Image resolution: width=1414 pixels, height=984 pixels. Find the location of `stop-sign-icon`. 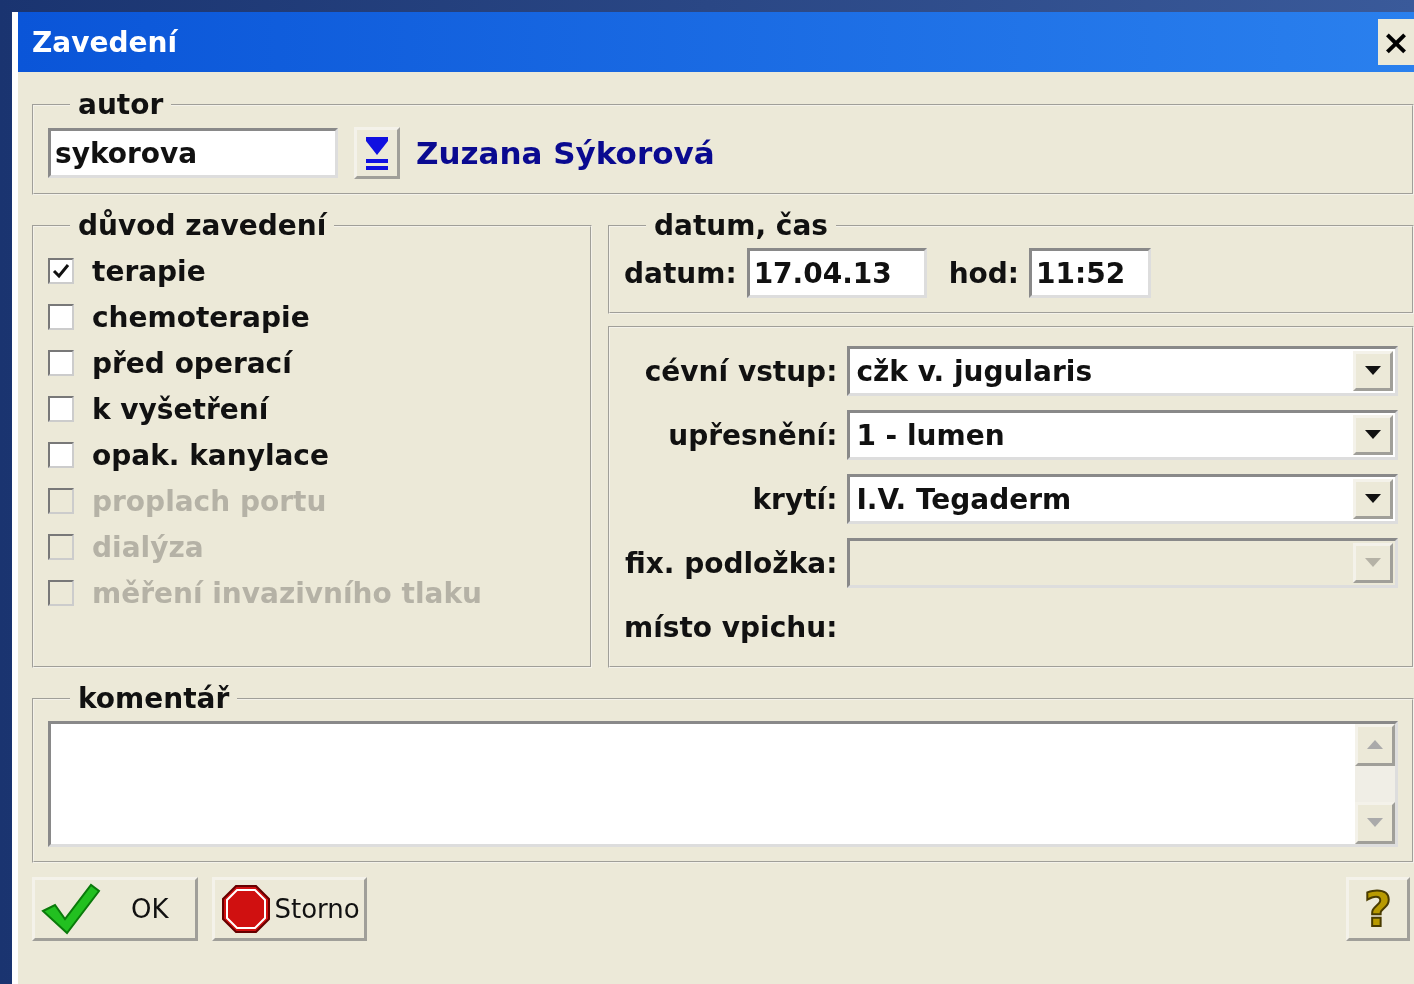

stop-sign-icon is located at coordinates (245, 909).